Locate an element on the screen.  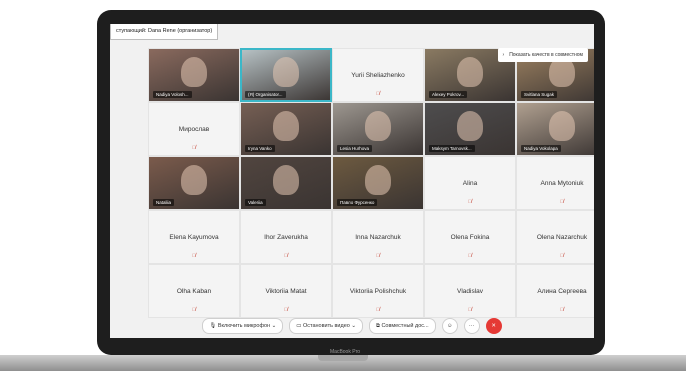
participant-name: Anna Mytoniuk is located at coordinates (562, 183).